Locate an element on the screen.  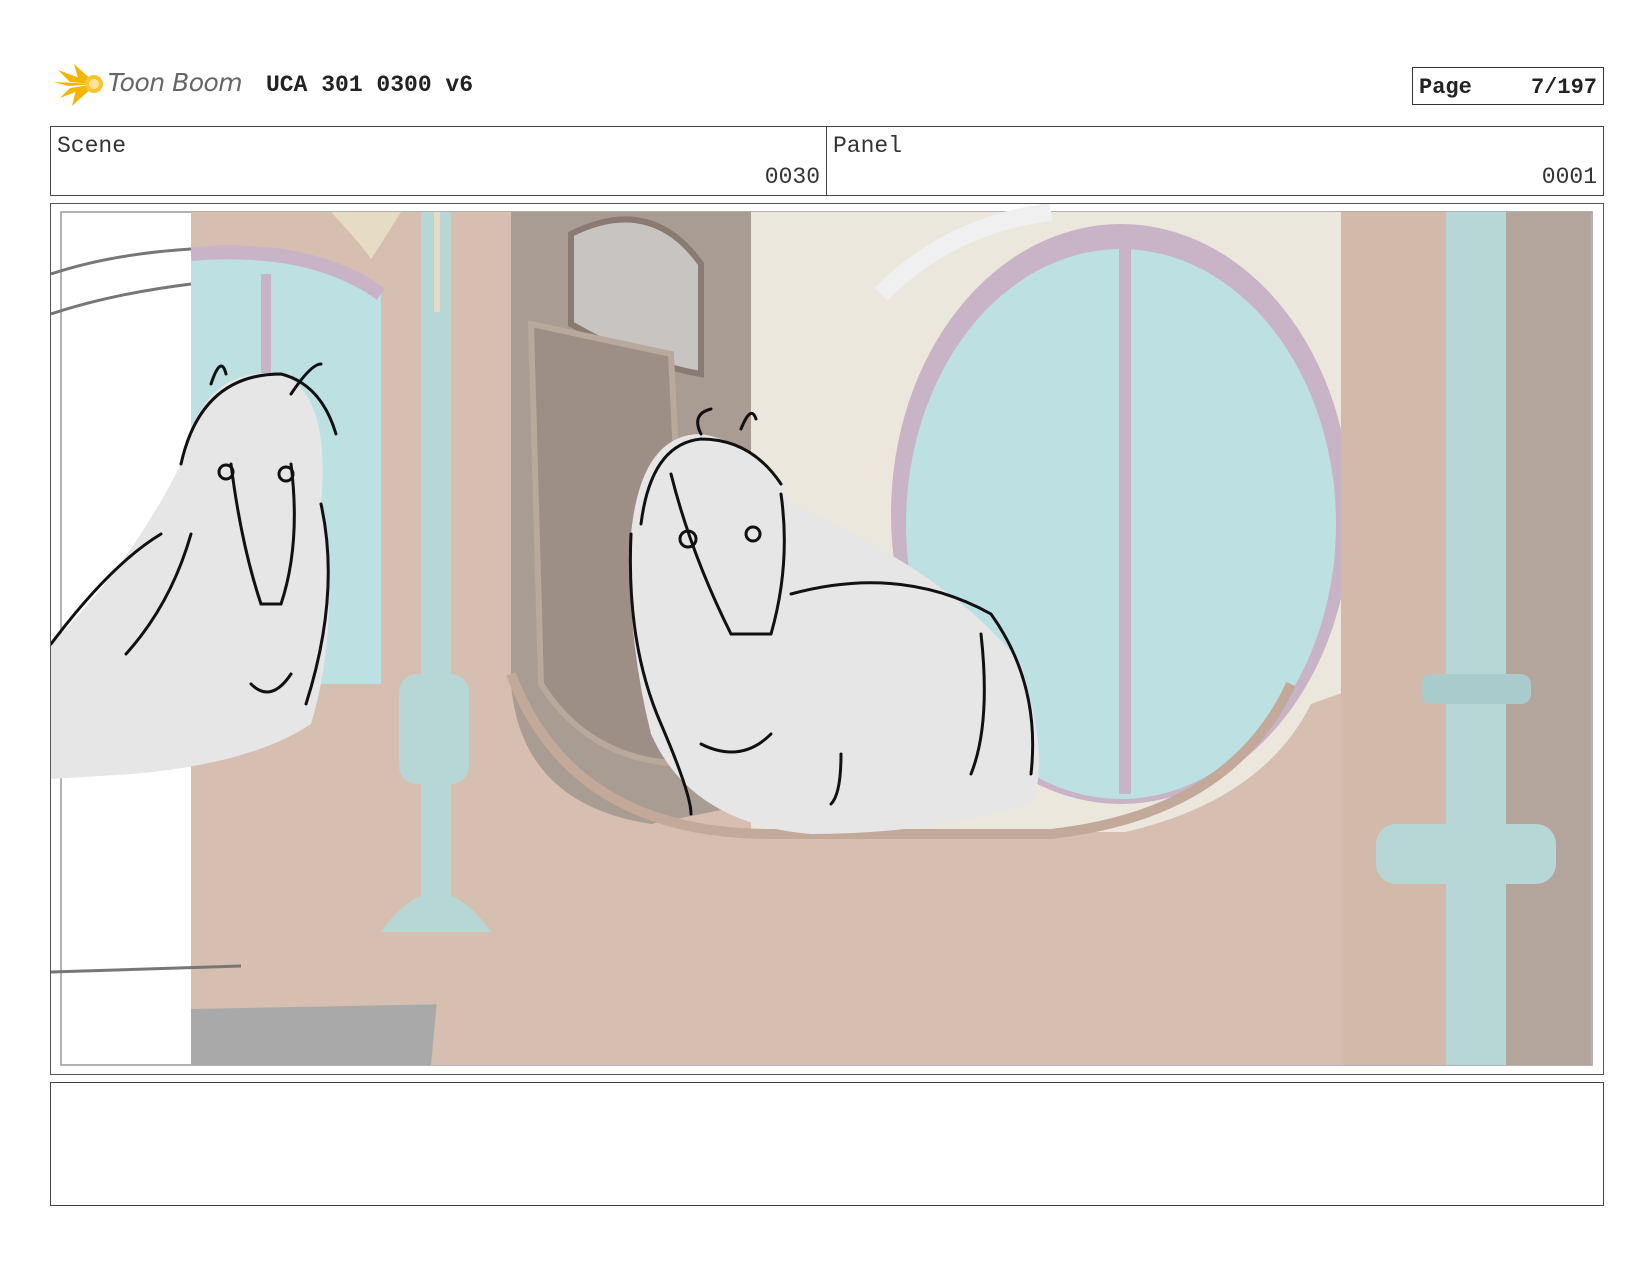
logo-text: Toon Boom is located at coordinates (175, 82).